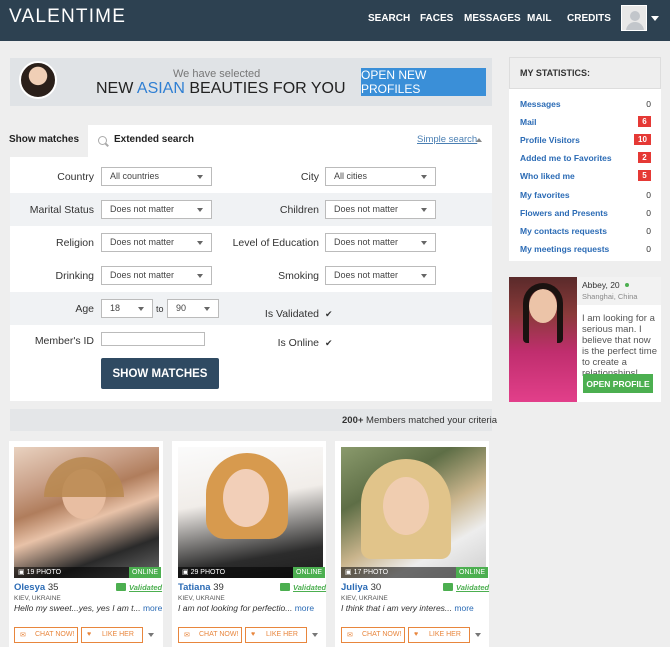 Image resolution: width=670 pixels, height=647 pixels. What do you see at coordinates (618, 383) in the screenshot?
I see `open-profile-button: OPEN PROFILE` at bounding box center [618, 383].